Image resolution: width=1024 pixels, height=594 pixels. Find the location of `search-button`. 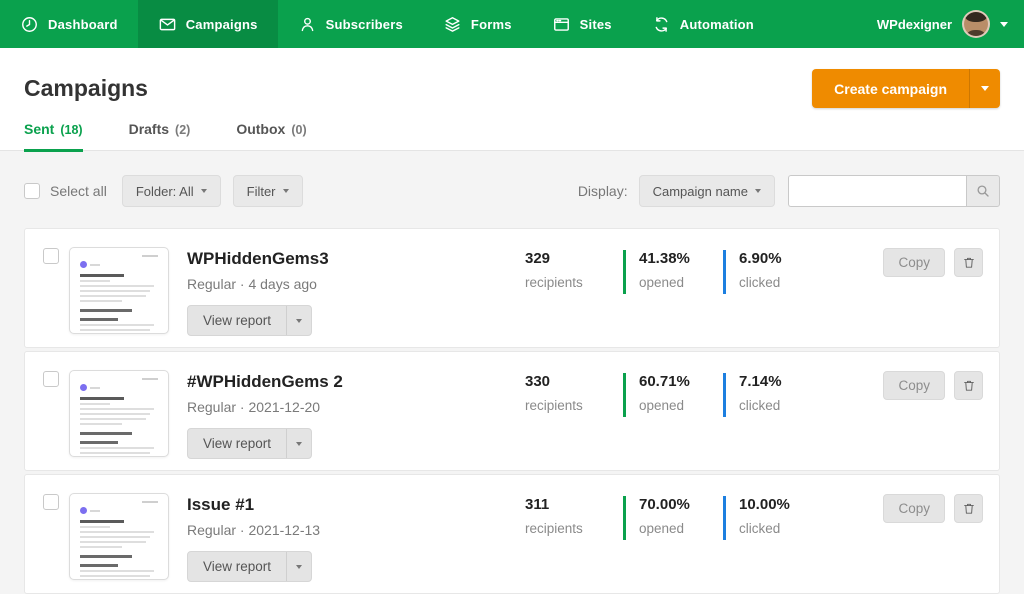

search-button is located at coordinates (983, 191).